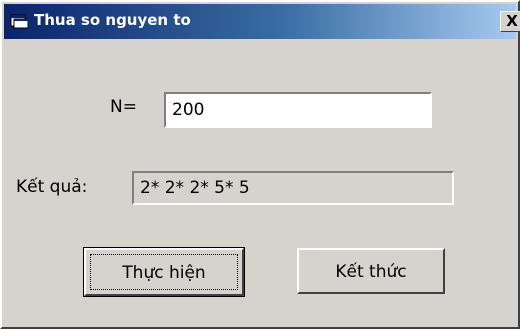 The width and height of the screenshot is (520, 329). I want to click on close-button: X, so click(510, 21).